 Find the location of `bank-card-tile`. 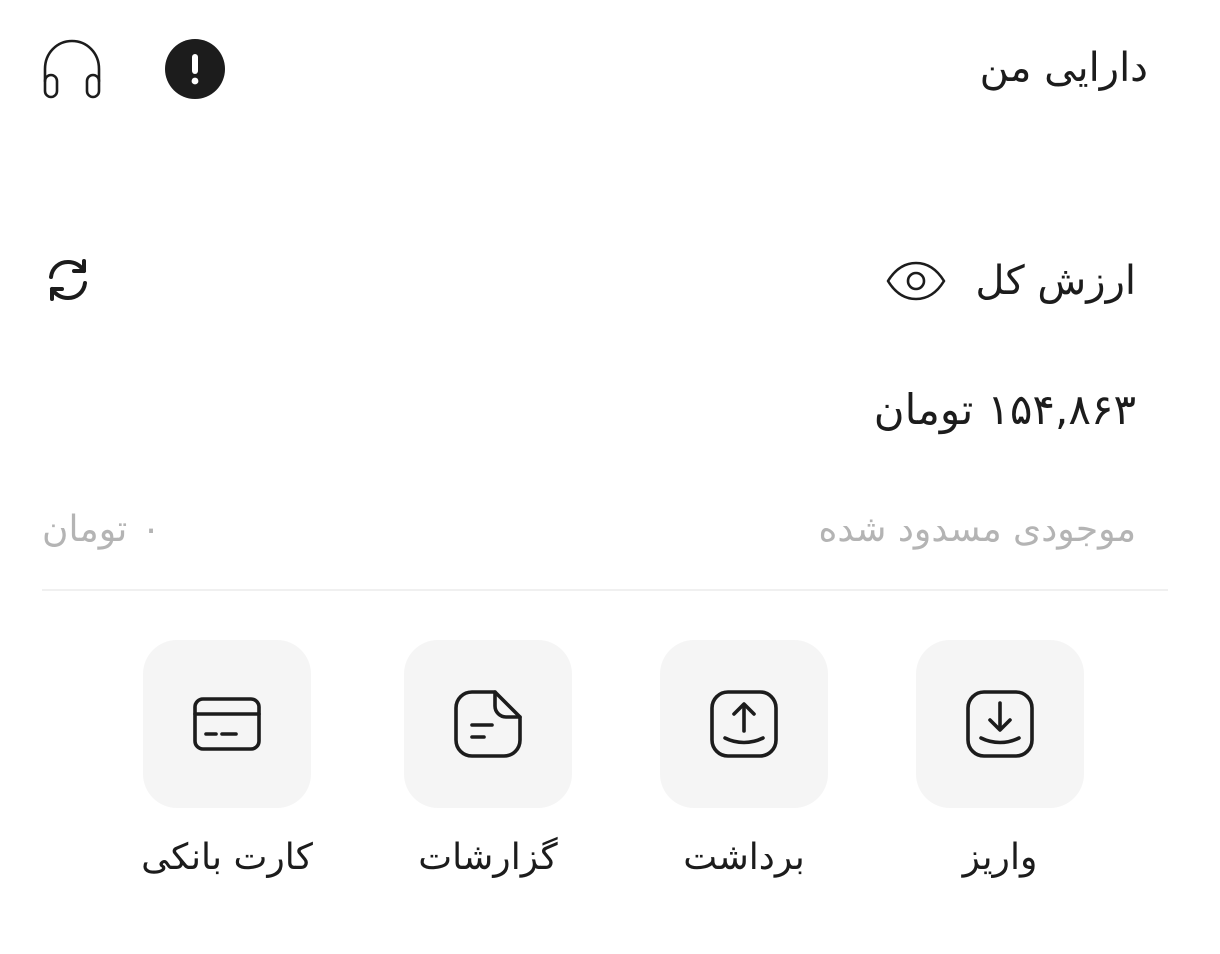

bank-card-tile is located at coordinates (227, 724).